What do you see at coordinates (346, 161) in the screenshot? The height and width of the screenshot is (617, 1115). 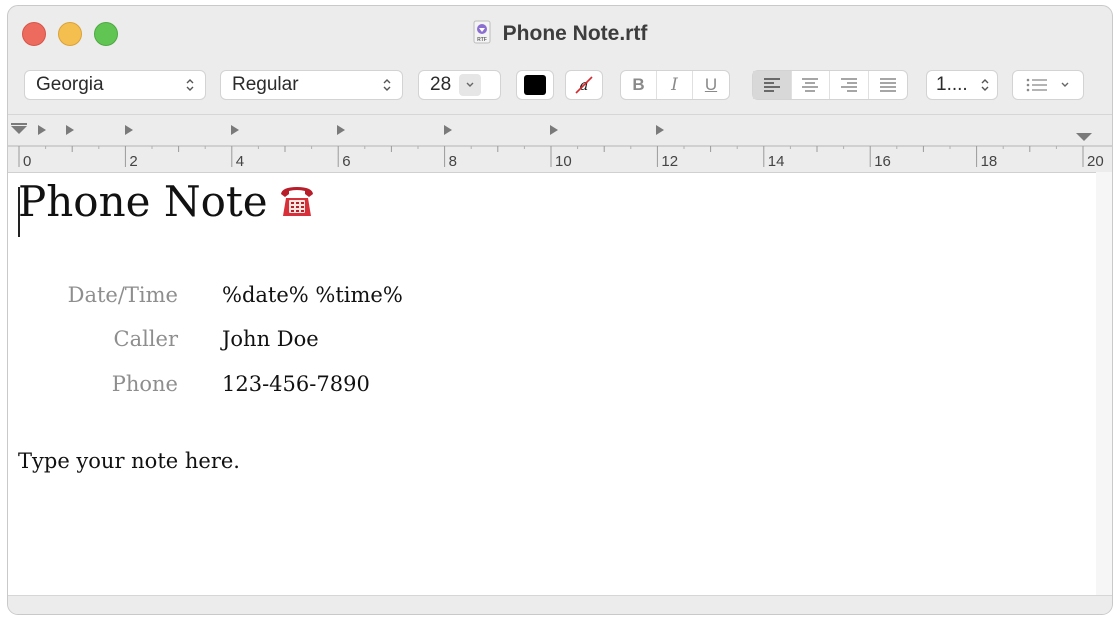 I see `ruler-label: 6` at bounding box center [346, 161].